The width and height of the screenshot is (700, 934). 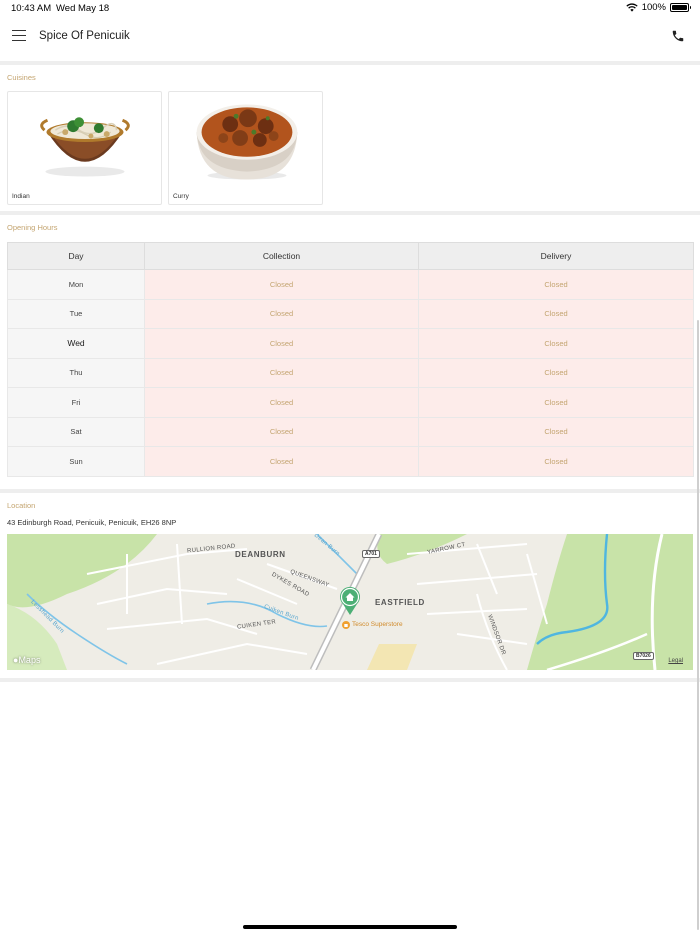 I want to click on battery-icon, so click(x=680, y=7).